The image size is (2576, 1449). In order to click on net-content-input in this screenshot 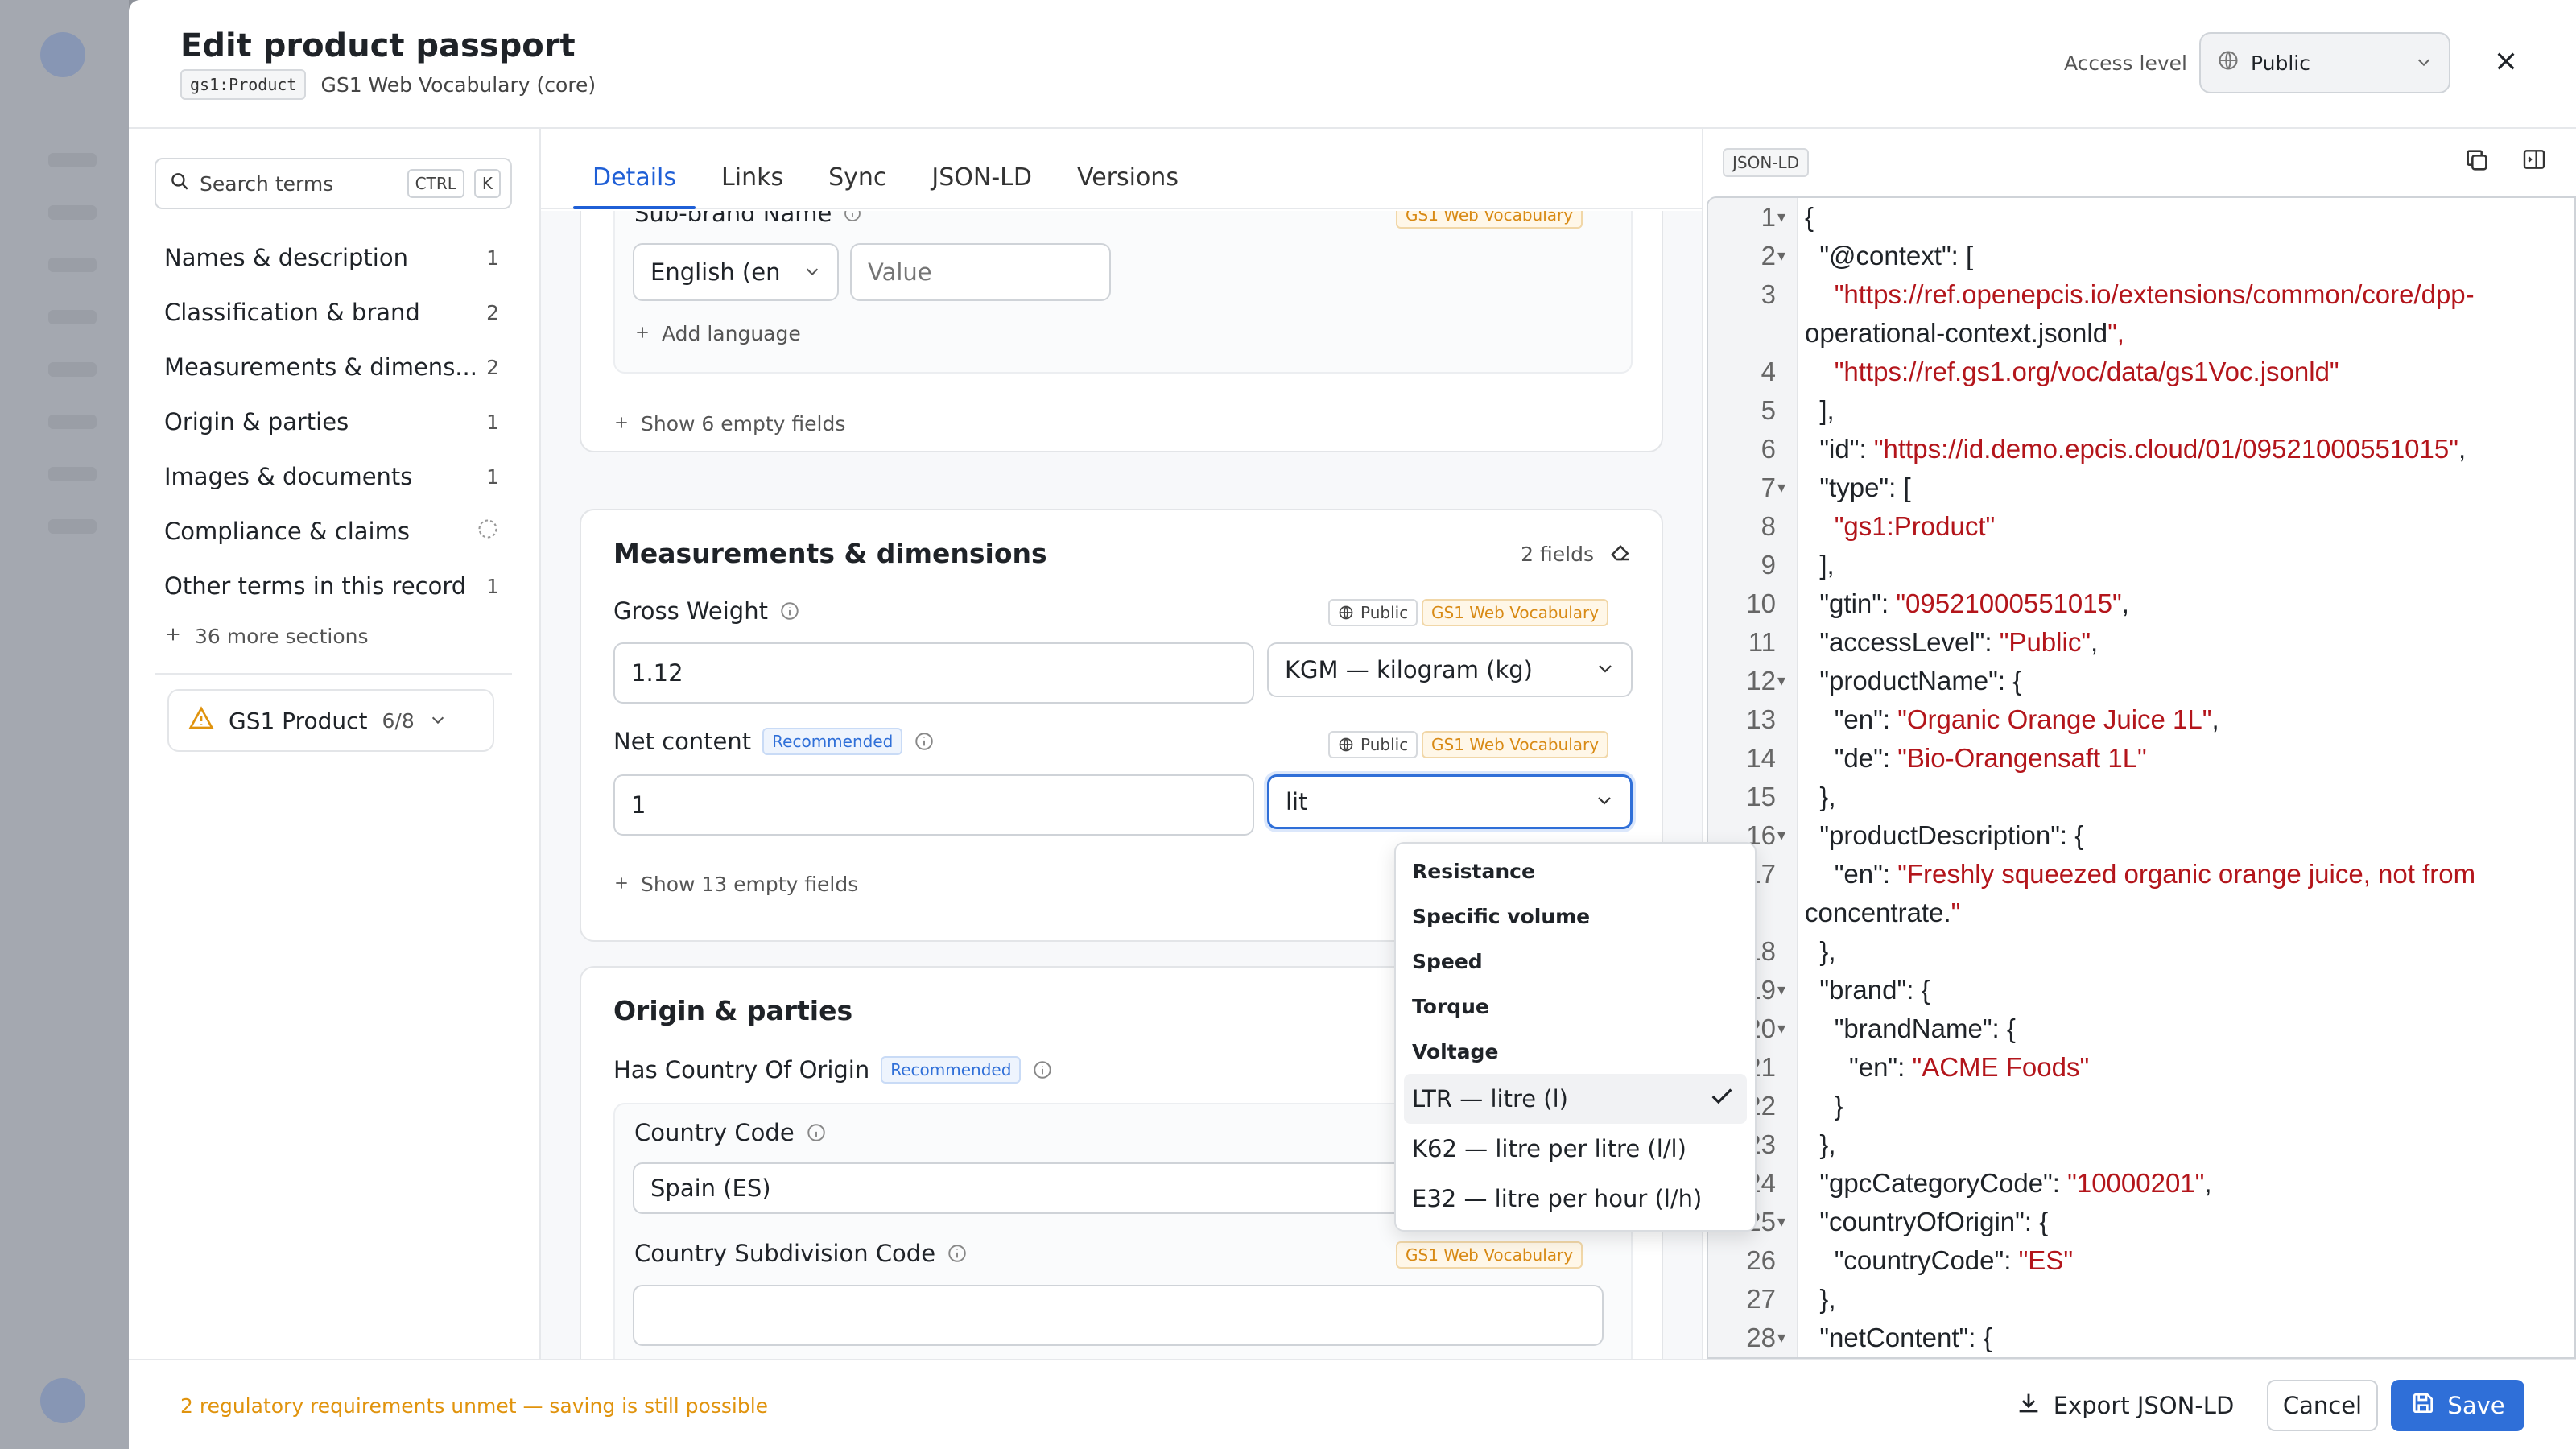, I will do `click(933, 805)`.